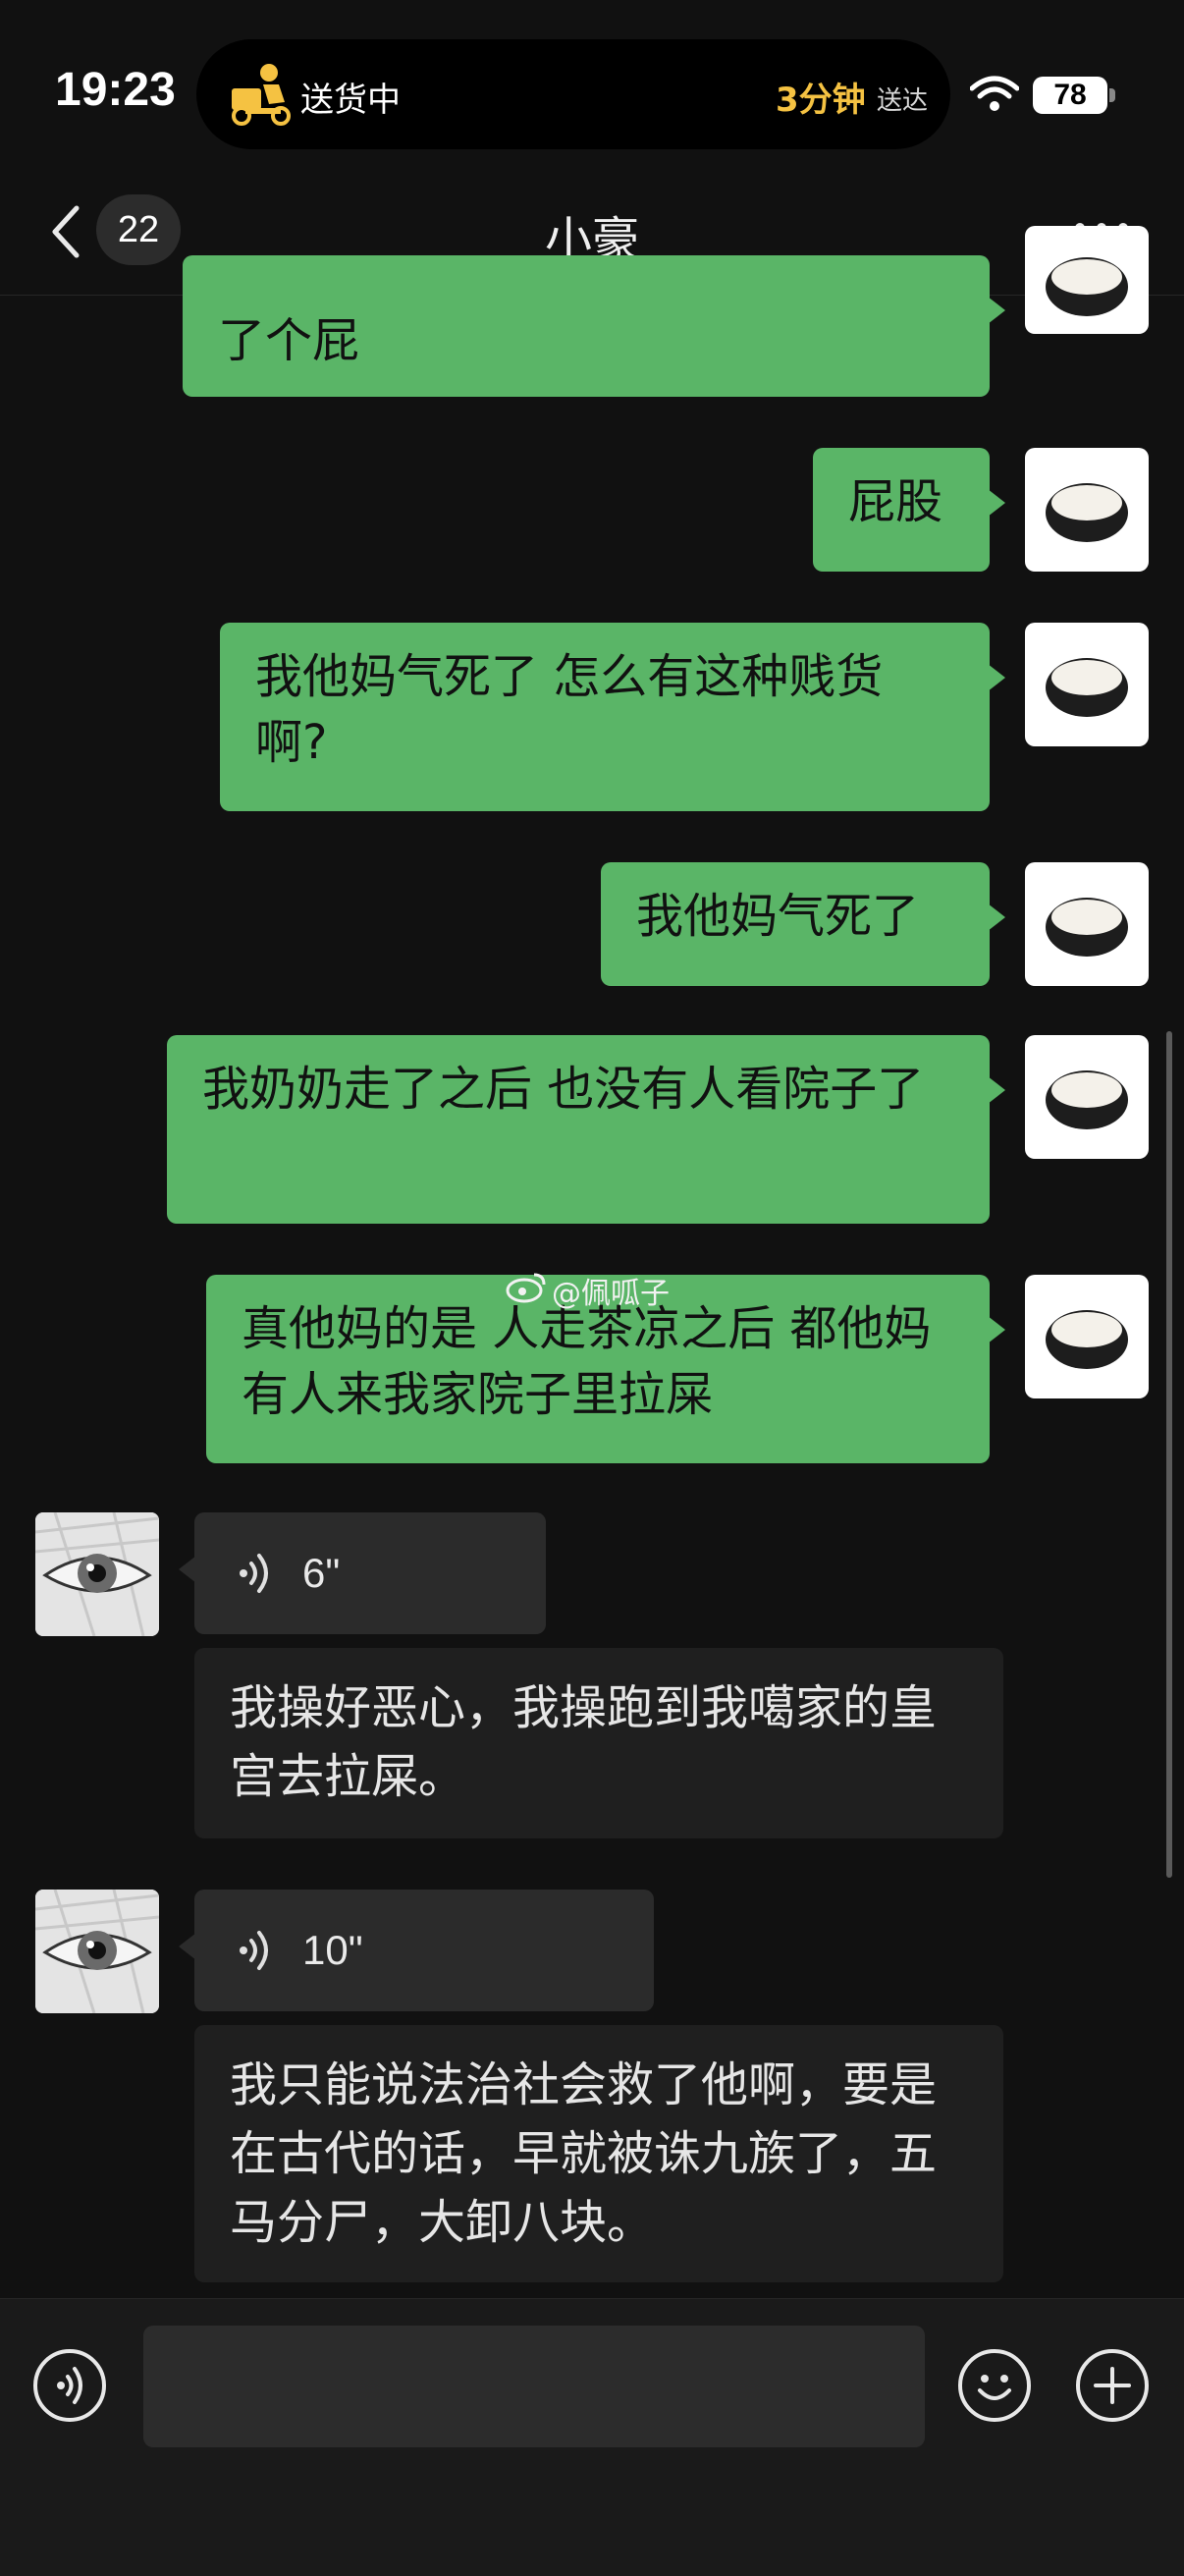 The height and width of the screenshot is (2576, 1184). I want to click on battery-icon: 78, so click(1070, 95).